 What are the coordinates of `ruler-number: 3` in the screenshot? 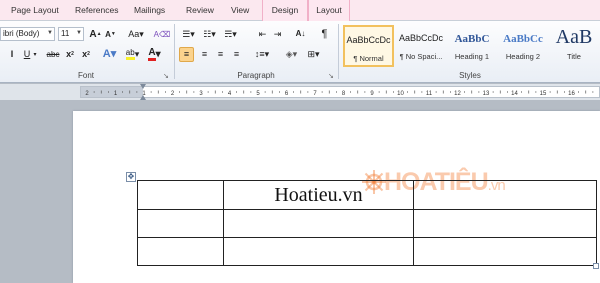 It's located at (201, 94).